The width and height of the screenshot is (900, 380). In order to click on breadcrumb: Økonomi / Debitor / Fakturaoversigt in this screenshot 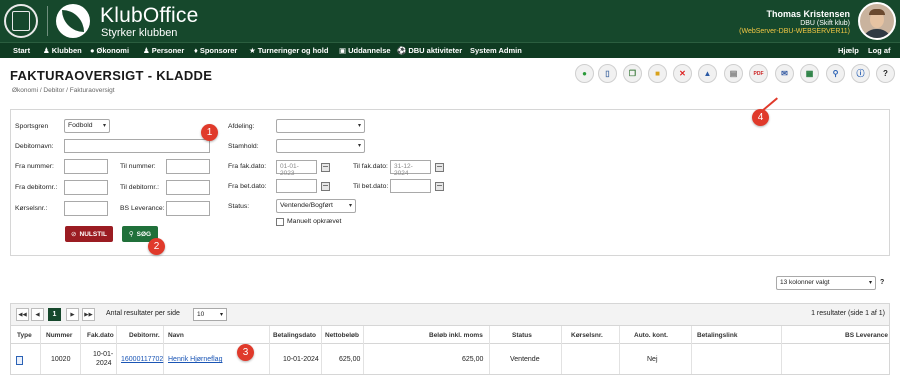, I will do `click(63, 90)`.